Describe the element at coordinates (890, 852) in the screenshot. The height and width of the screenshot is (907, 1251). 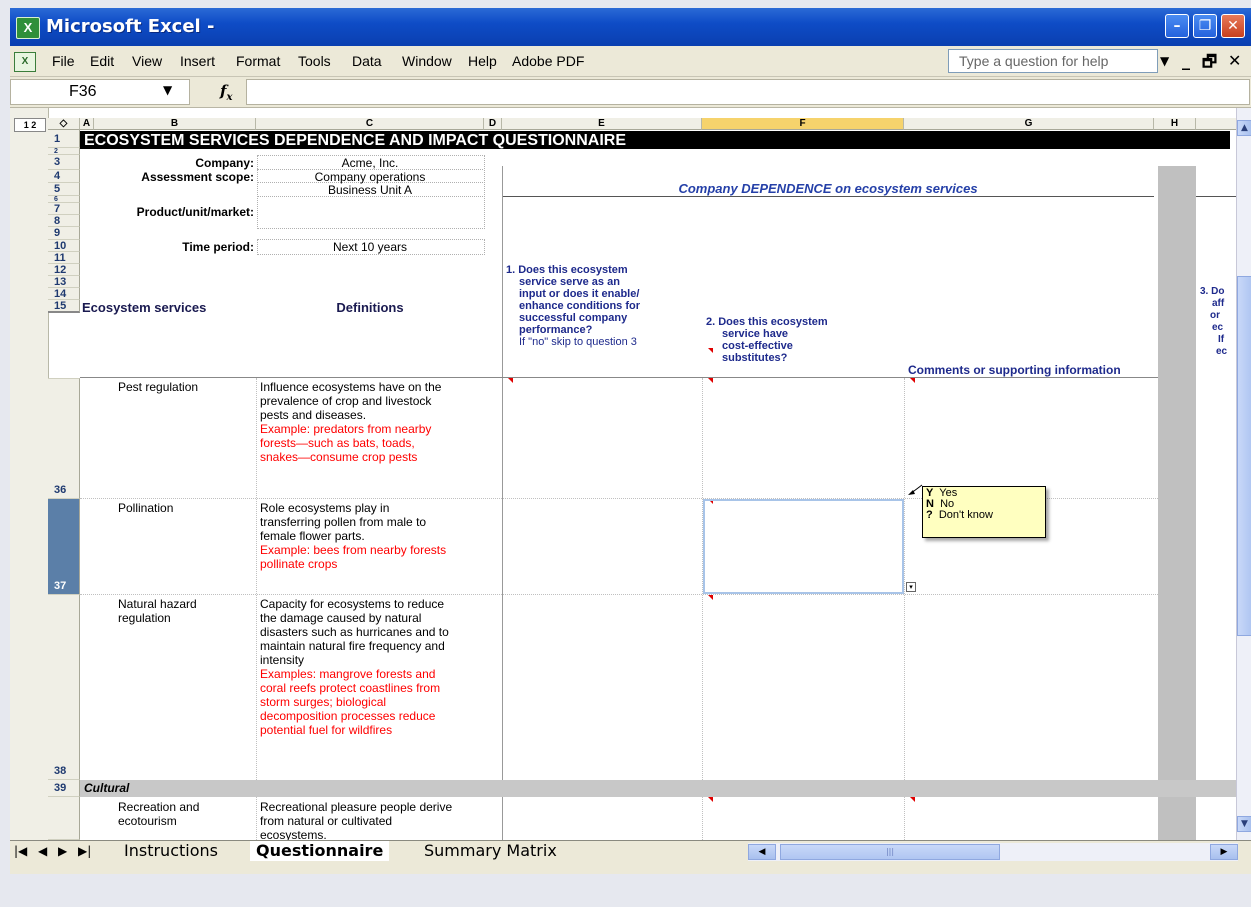
I see `horizontal-scroll-thumb: |||` at that location.